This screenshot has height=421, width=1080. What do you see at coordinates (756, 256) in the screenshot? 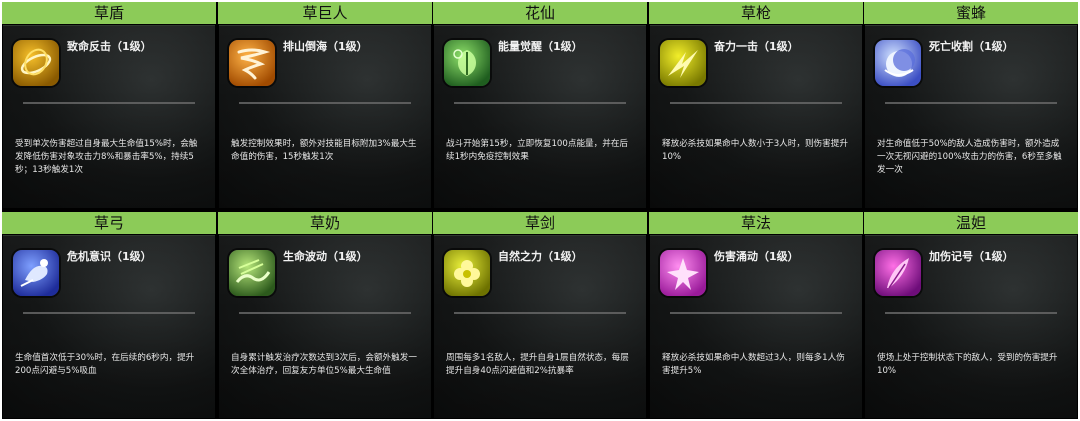
I see `skill-title: 伤害涌动（1级）` at bounding box center [756, 256].